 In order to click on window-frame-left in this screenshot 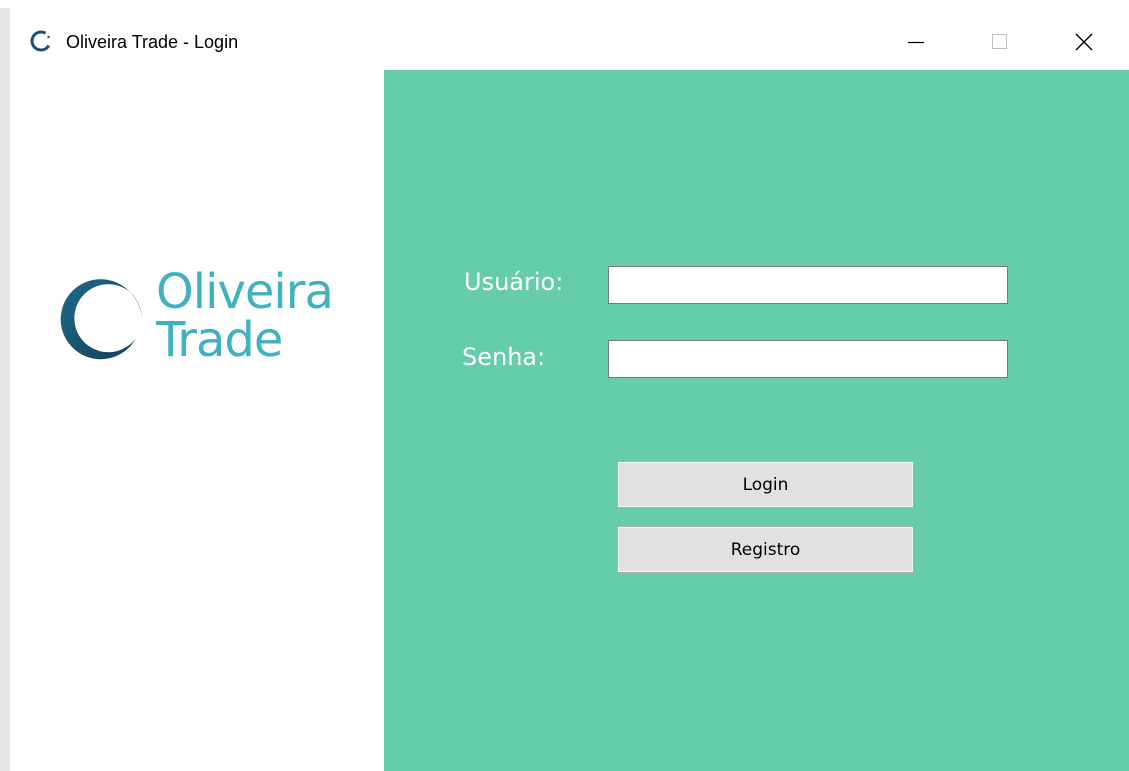, I will do `click(5, 389)`.